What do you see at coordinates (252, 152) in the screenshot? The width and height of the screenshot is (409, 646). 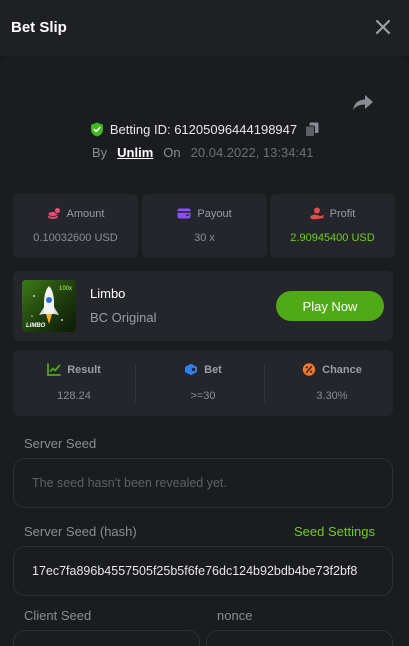 I see `bet-date: 20.04.2022, 13:34:41` at bounding box center [252, 152].